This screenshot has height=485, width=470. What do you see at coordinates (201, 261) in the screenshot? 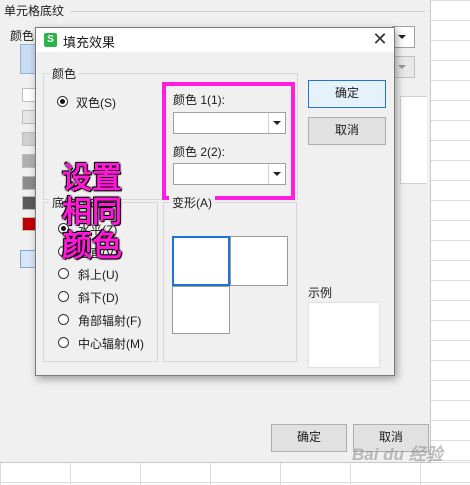
I see `variant-tile-selected` at bounding box center [201, 261].